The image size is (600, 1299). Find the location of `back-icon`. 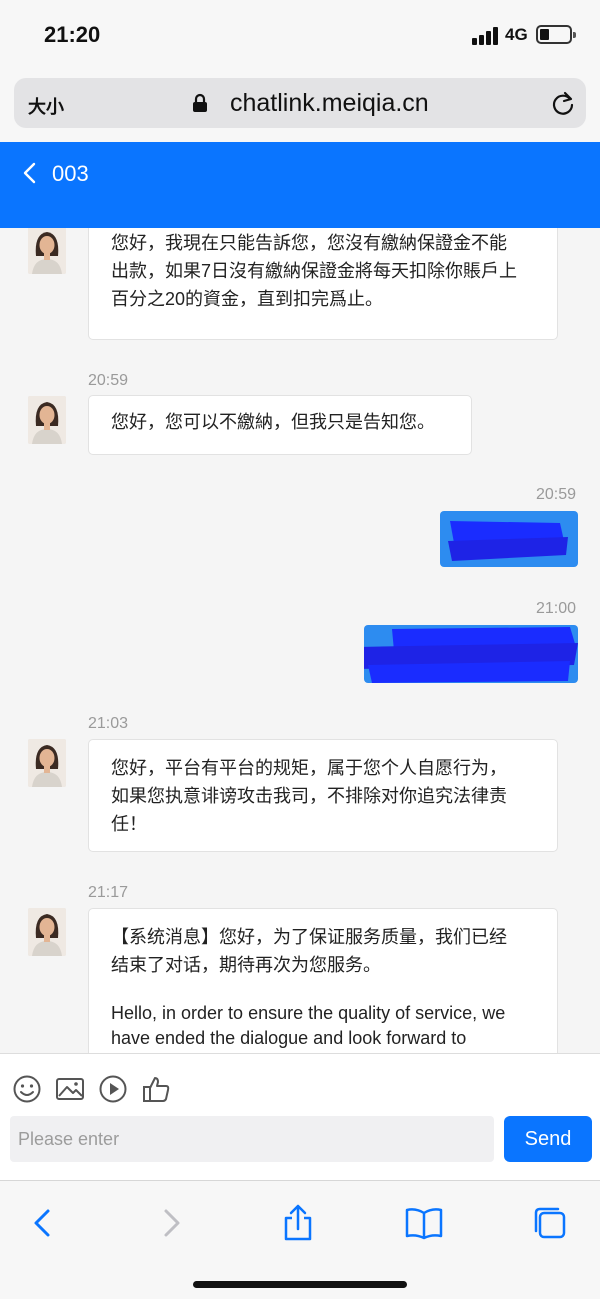

back-icon is located at coordinates (44, 1223).